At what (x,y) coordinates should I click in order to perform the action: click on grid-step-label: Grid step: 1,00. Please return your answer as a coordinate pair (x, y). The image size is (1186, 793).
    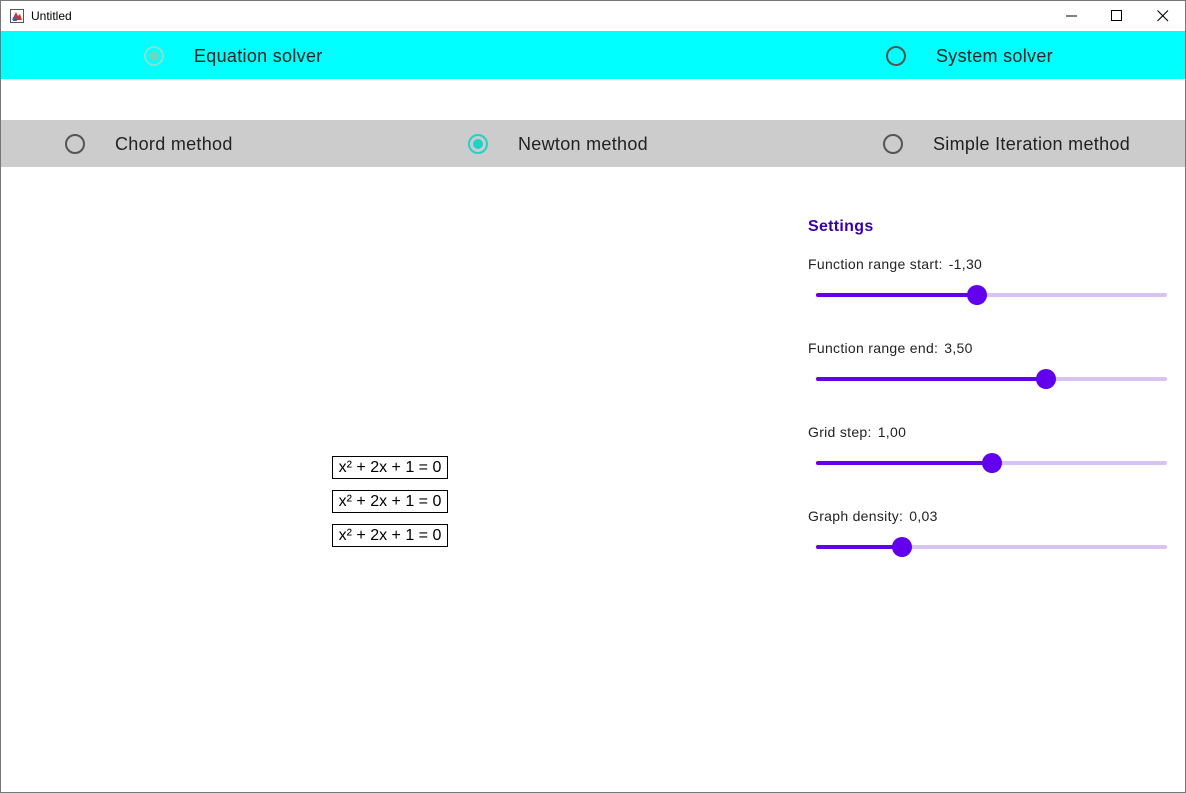
    Looking at the image, I should click on (857, 432).